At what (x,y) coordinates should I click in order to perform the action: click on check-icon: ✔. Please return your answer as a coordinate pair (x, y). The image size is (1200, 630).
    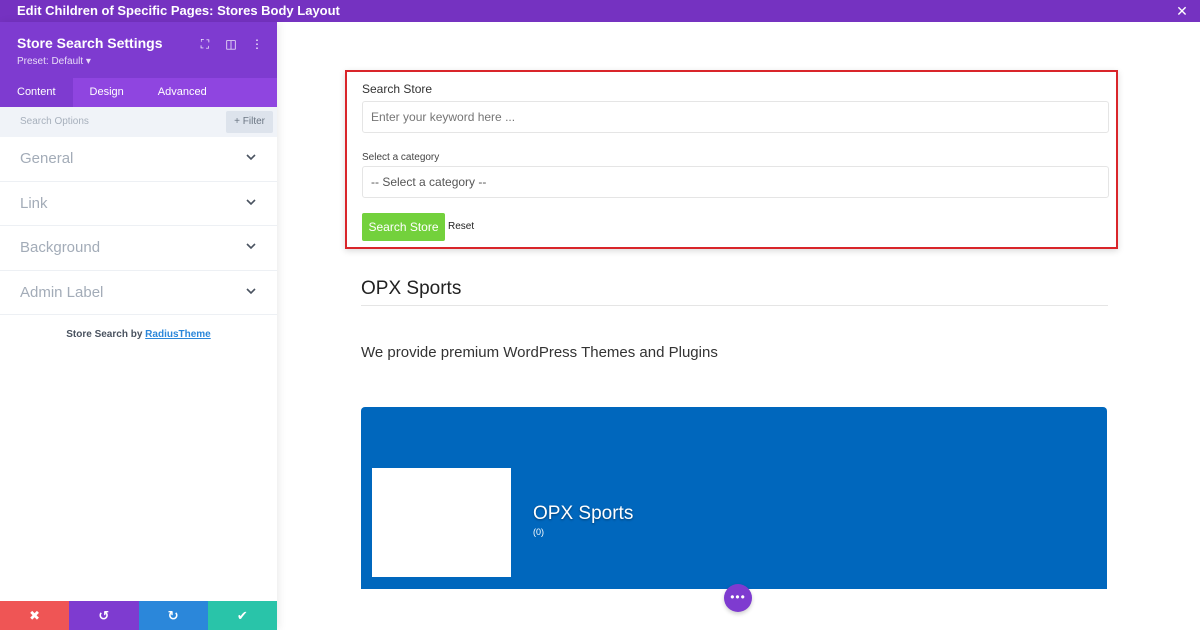
    Looking at the image, I should click on (242, 615).